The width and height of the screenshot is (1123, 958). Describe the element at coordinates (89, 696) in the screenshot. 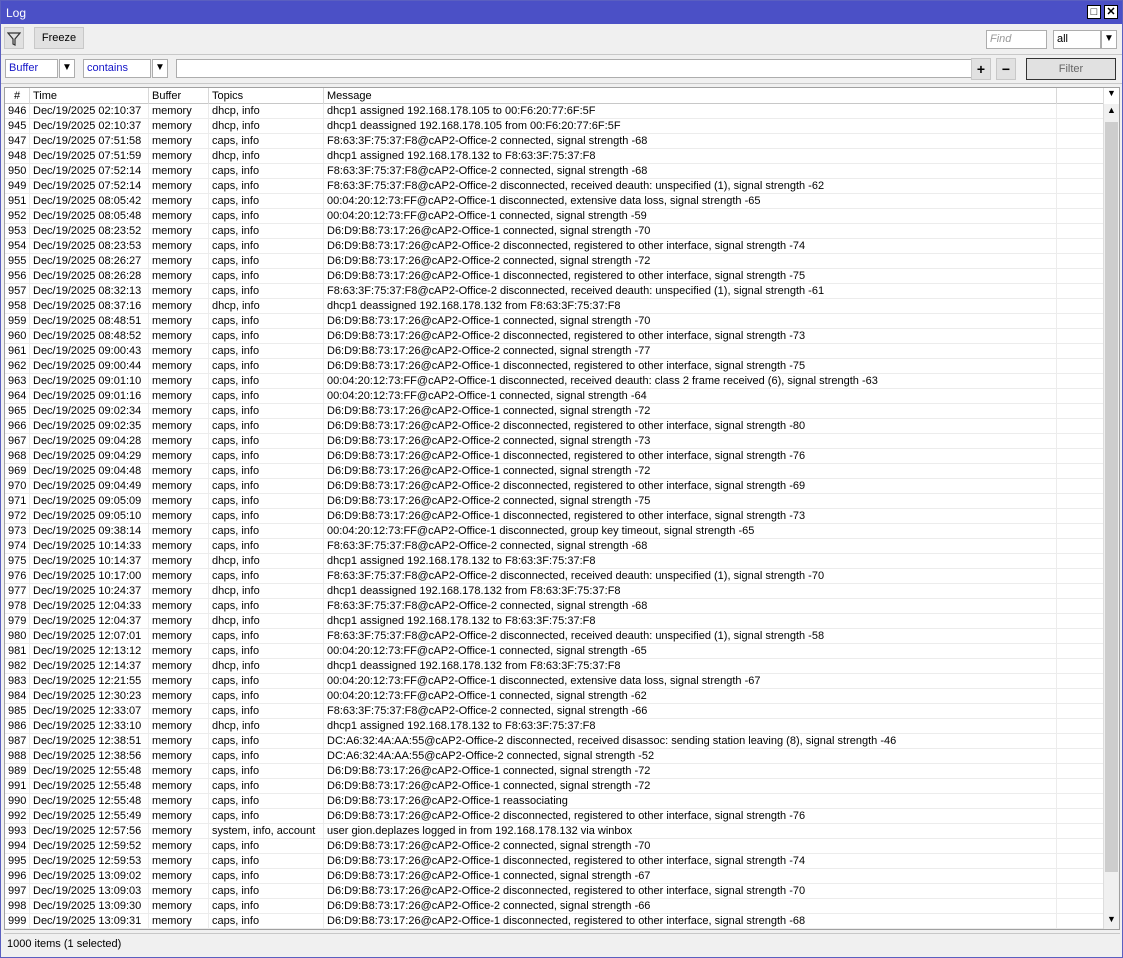

I see `entry-time: Dec/19/2025 12:30:23` at that location.